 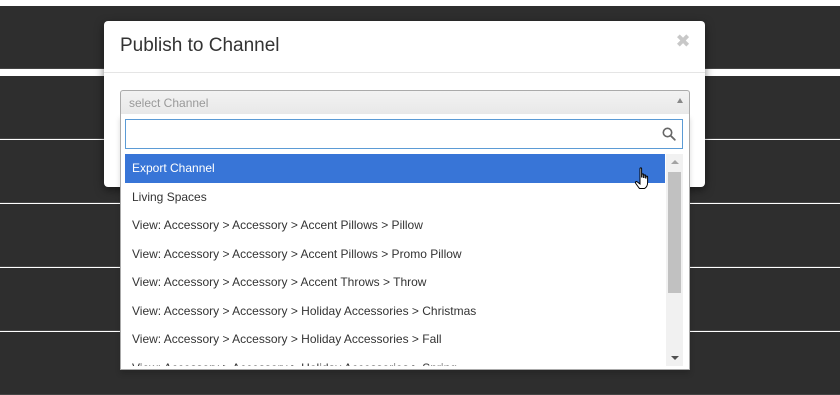 I want to click on channel-search, so click(x=404, y=134).